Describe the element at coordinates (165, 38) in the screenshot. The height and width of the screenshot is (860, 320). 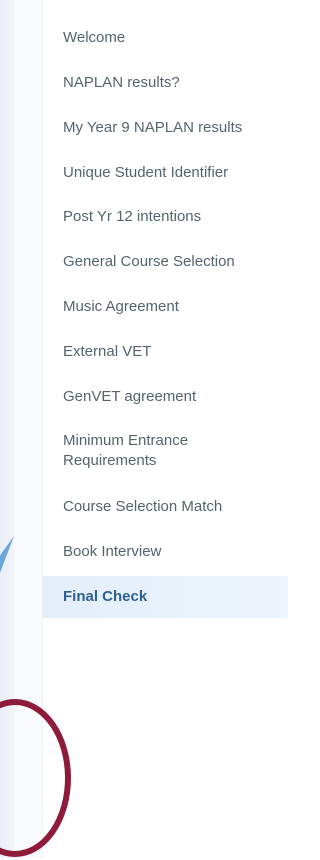
I see `nav-item-welcome: Welcome` at that location.